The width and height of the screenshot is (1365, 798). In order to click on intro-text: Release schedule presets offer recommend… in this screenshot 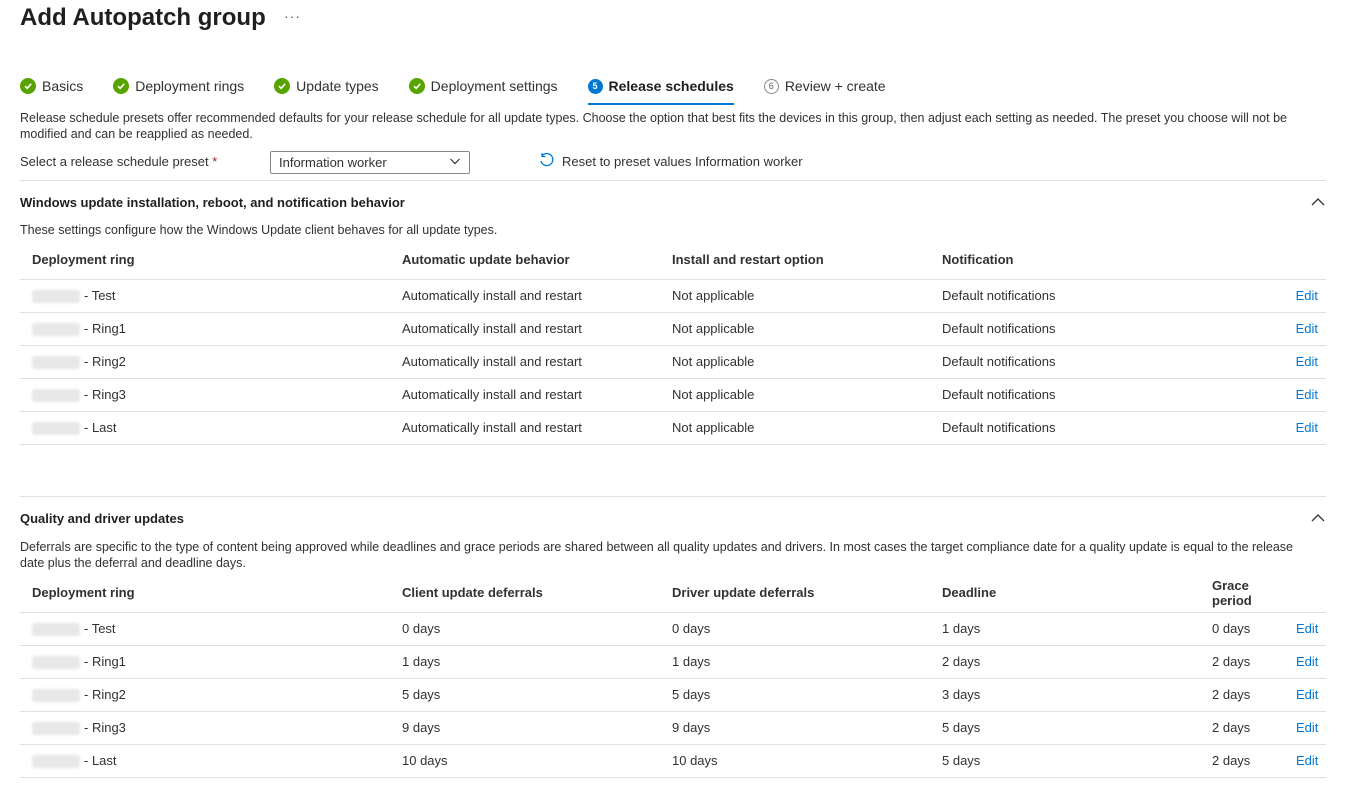, I will do `click(653, 126)`.